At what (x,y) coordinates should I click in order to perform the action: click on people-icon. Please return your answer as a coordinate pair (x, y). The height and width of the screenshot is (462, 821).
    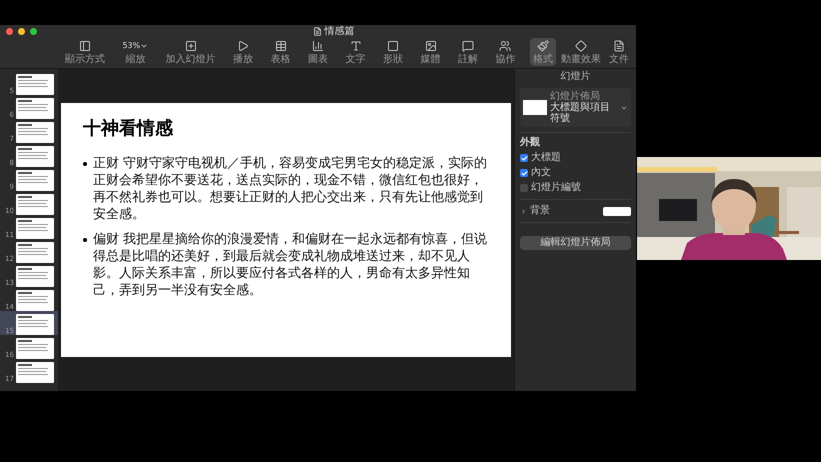
    Looking at the image, I should click on (505, 46).